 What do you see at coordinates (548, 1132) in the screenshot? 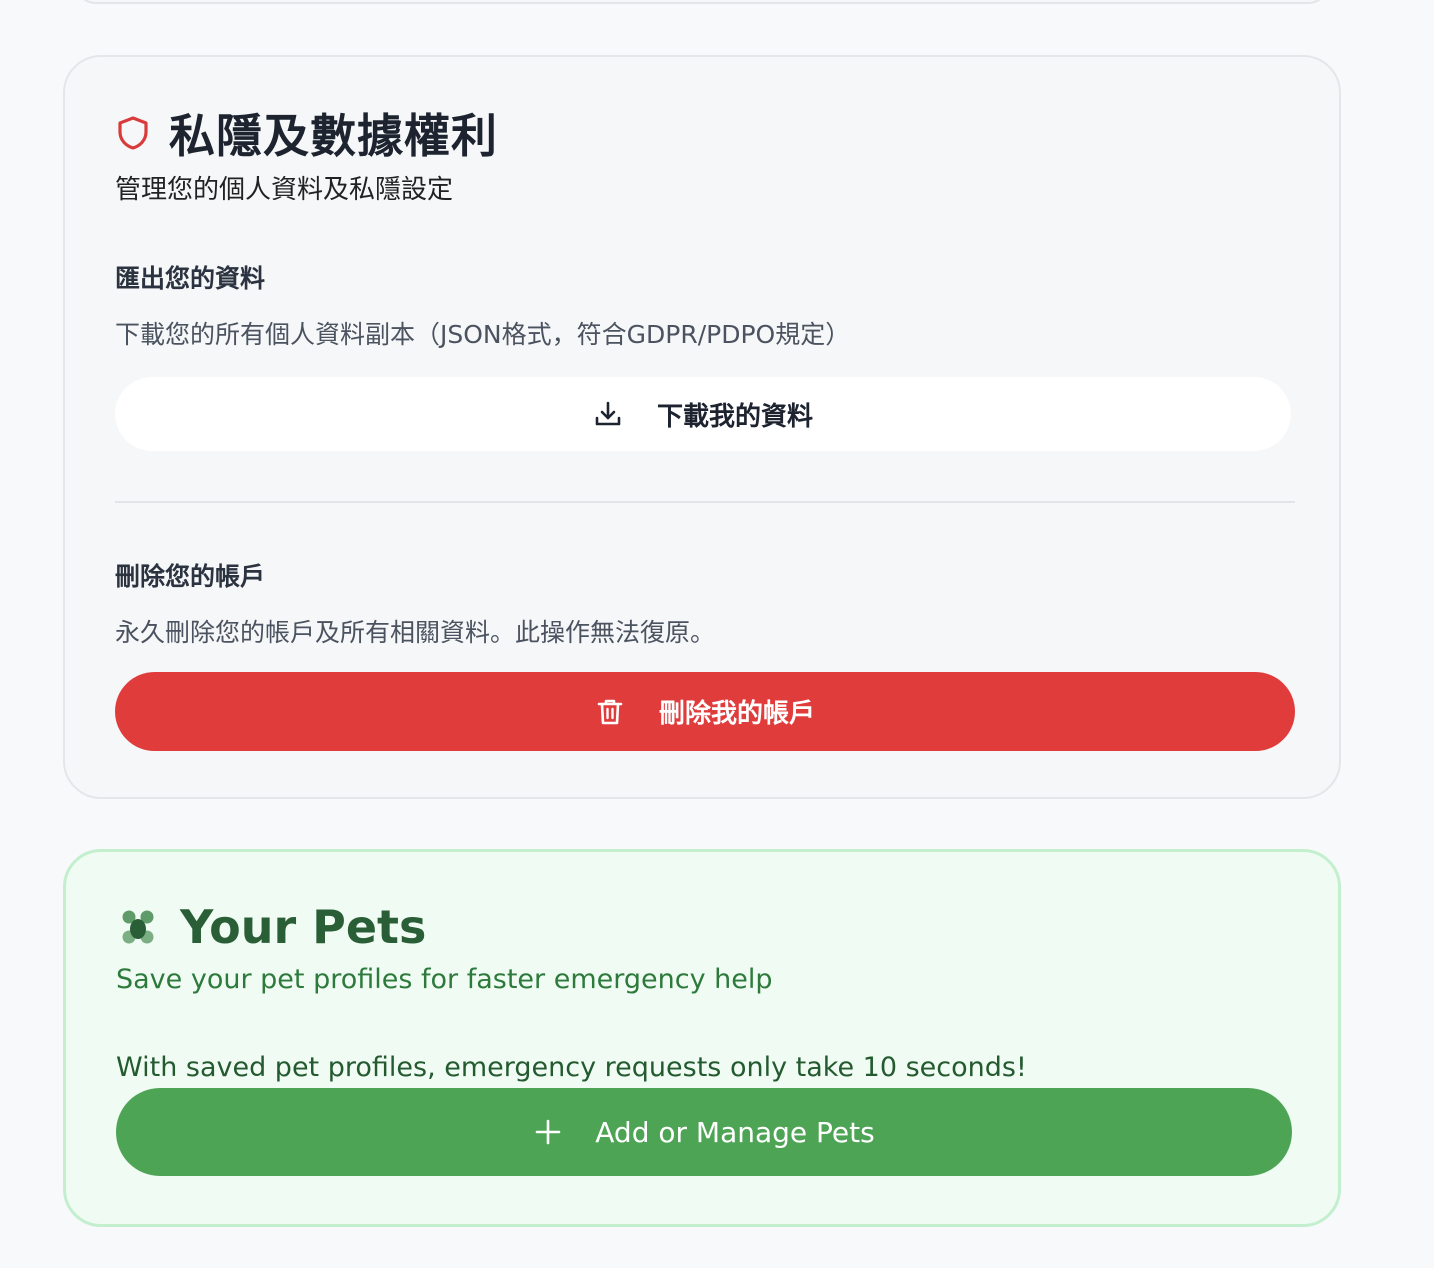
I see `plus-icon` at bounding box center [548, 1132].